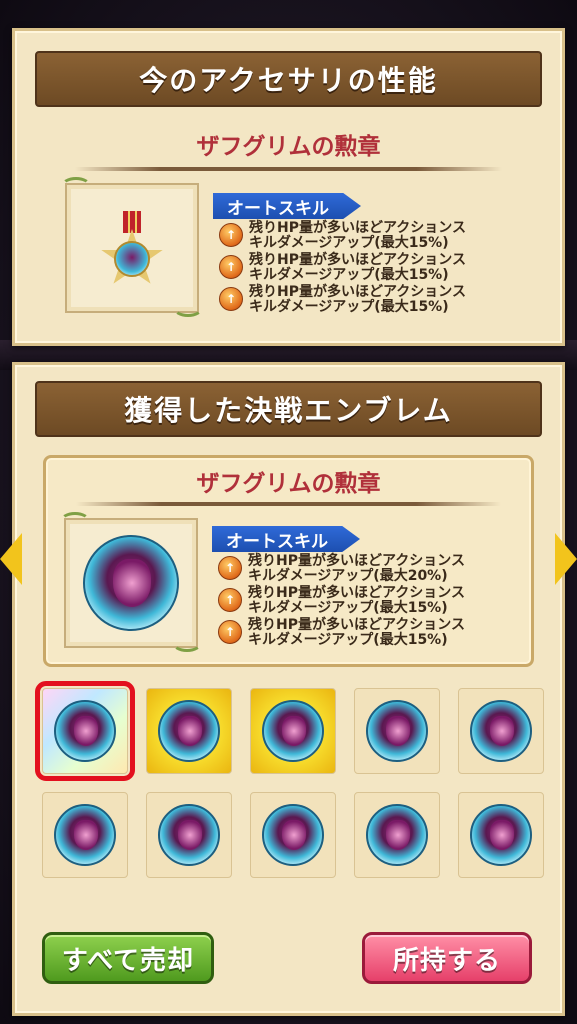 The height and width of the screenshot is (1024, 577). I want to click on right-arrow-icon, so click(566, 559).